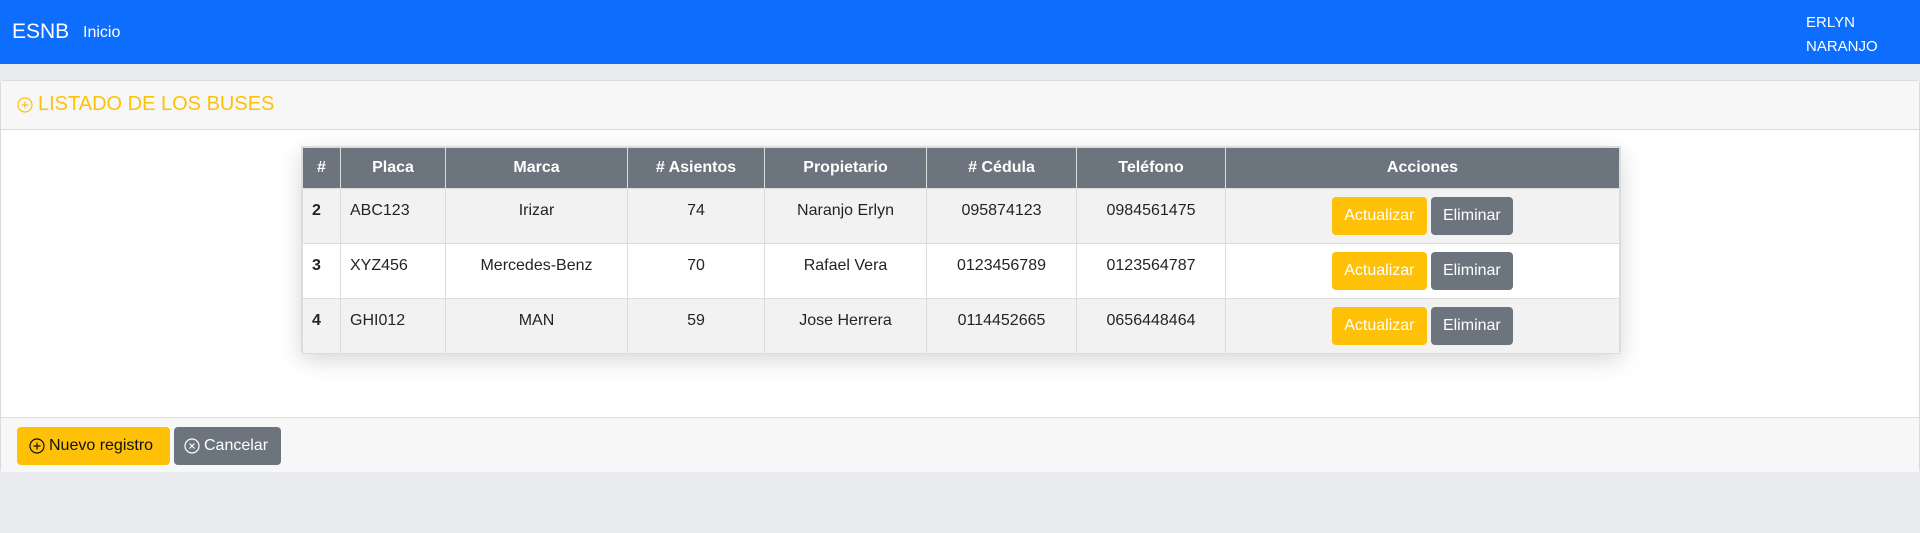 The width and height of the screenshot is (1920, 533). What do you see at coordinates (696, 326) in the screenshot?
I see `cell-asientos: 59` at bounding box center [696, 326].